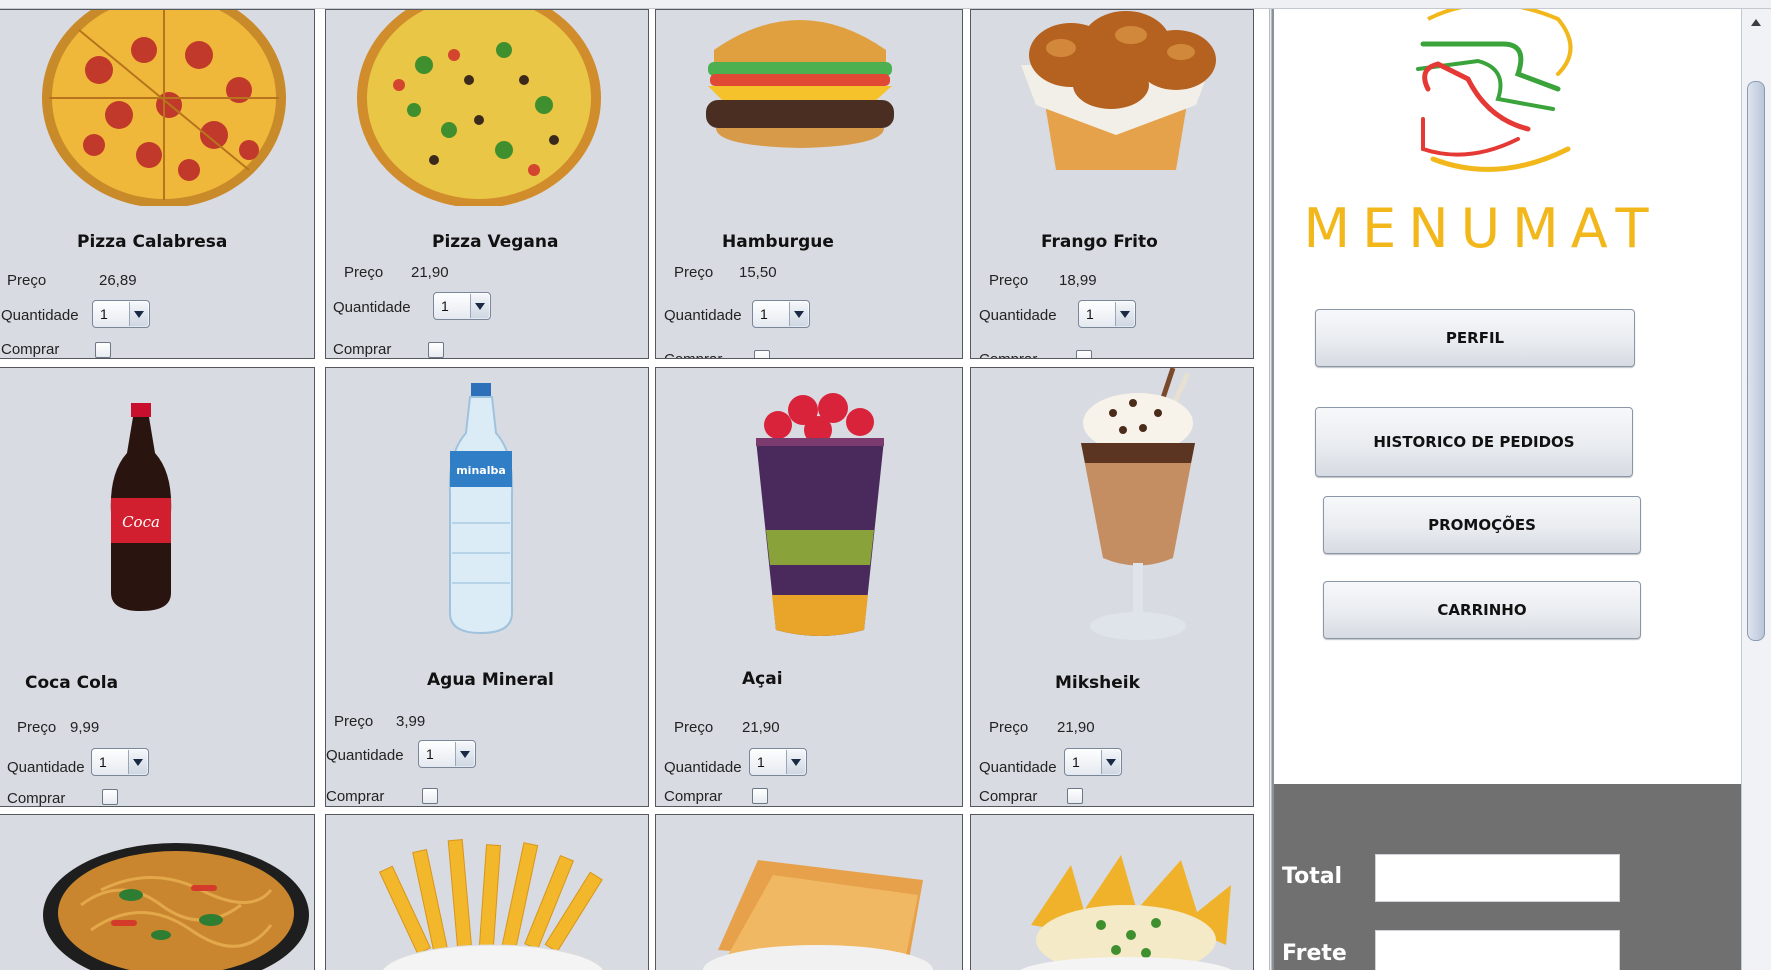 The width and height of the screenshot is (1771, 970). I want to click on total-field, so click(1497, 878).